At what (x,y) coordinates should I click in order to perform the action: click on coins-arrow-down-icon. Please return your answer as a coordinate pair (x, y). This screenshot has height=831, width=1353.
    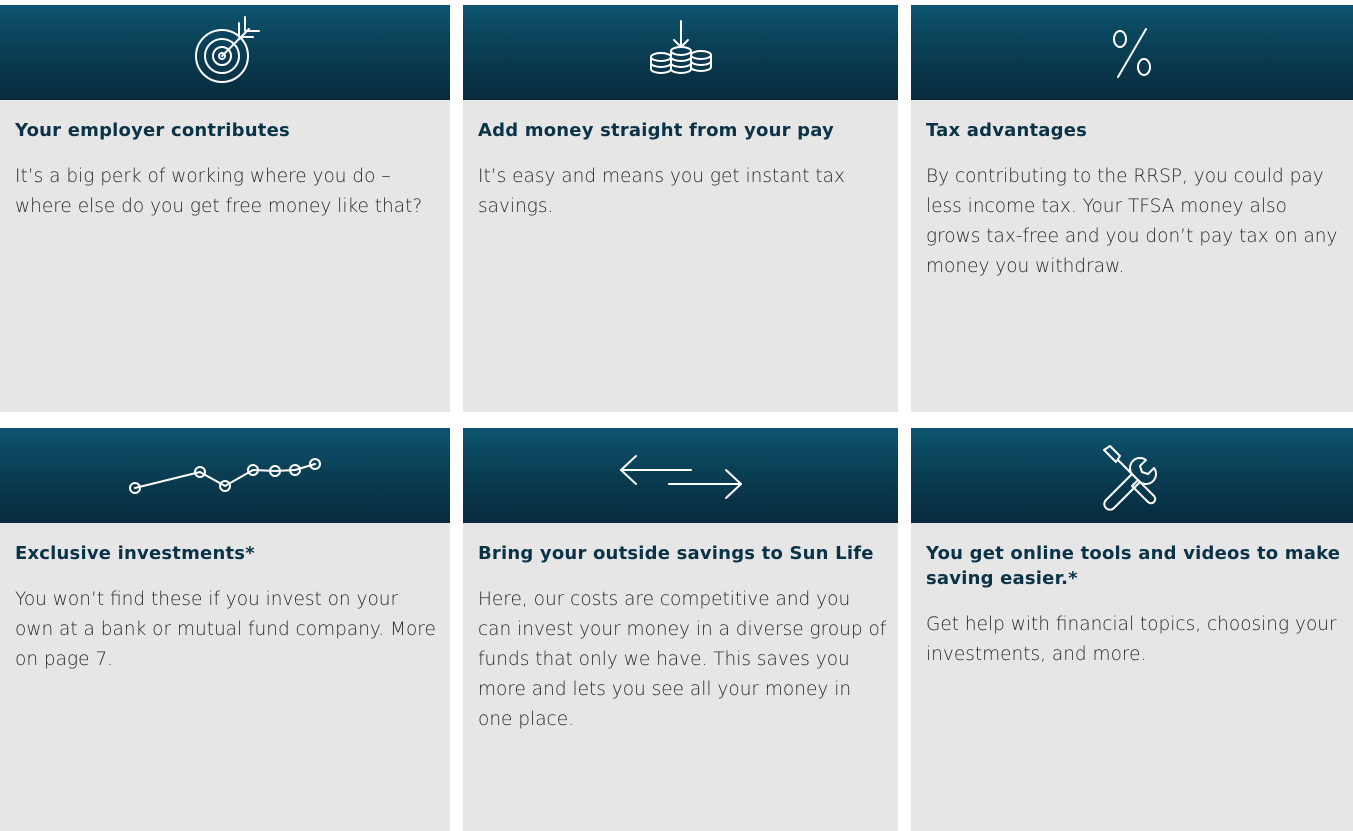
    Looking at the image, I should click on (680, 46).